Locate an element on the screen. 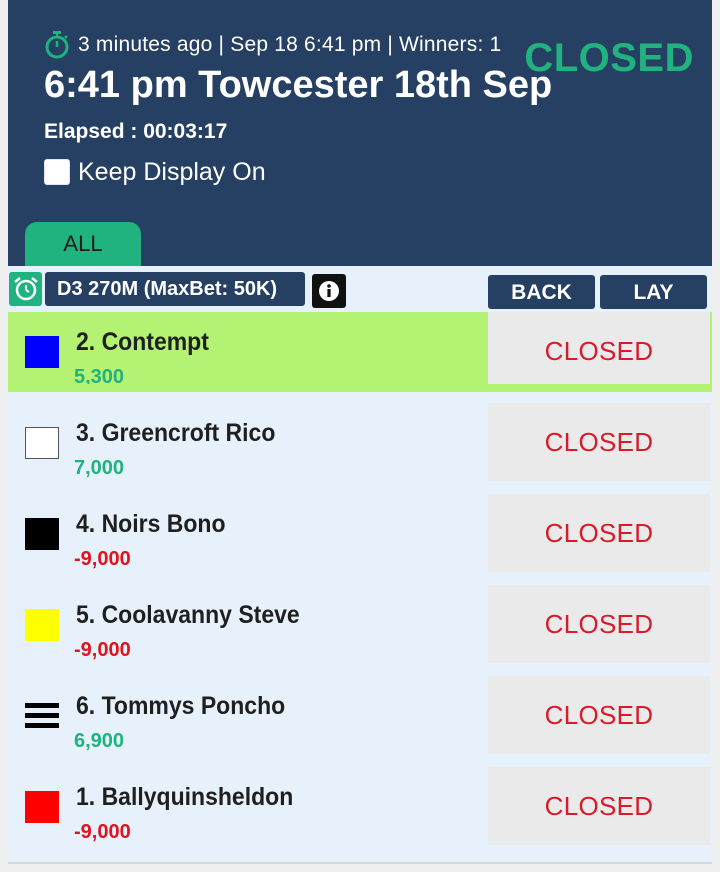 Image resolution: width=720 pixels, height=872 pixels. runner-row: 3. Greencroft Rico 7,000 CLOSED is located at coordinates (360, 443).